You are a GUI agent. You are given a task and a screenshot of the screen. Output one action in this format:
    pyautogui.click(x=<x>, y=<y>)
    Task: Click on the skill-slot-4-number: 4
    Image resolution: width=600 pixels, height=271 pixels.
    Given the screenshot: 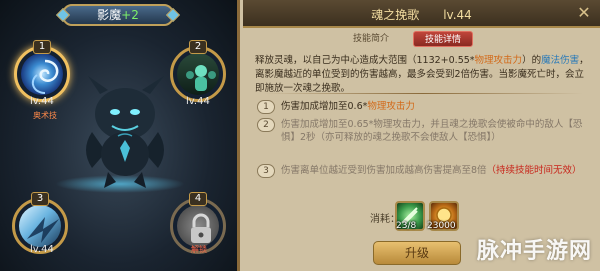 What is the action you would take?
    pyautogui.click(x=198, y=199)
    